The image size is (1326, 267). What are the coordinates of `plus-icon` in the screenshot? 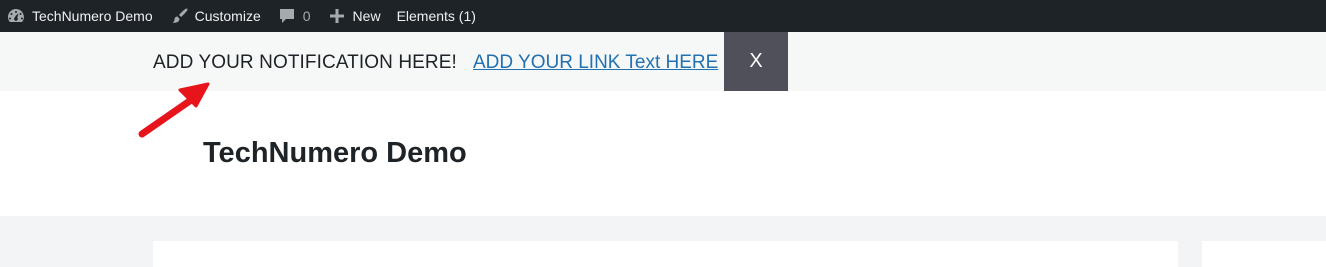 It's located at (337, 16).